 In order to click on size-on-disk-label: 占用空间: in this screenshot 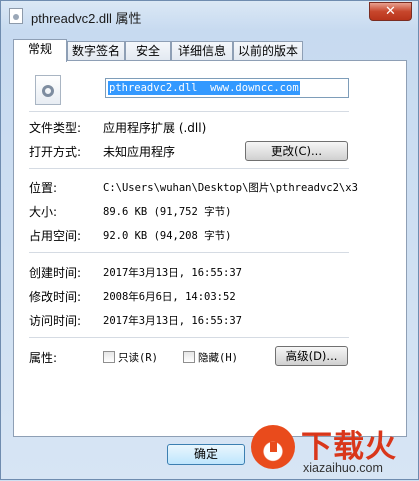, I will do `click(55, 236)`.